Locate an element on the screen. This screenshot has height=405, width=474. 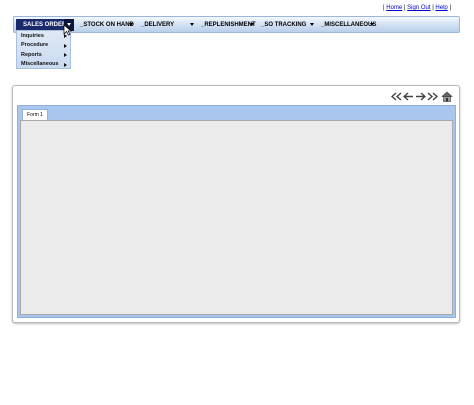
first-record-icon is located at coordinates (396, 96).